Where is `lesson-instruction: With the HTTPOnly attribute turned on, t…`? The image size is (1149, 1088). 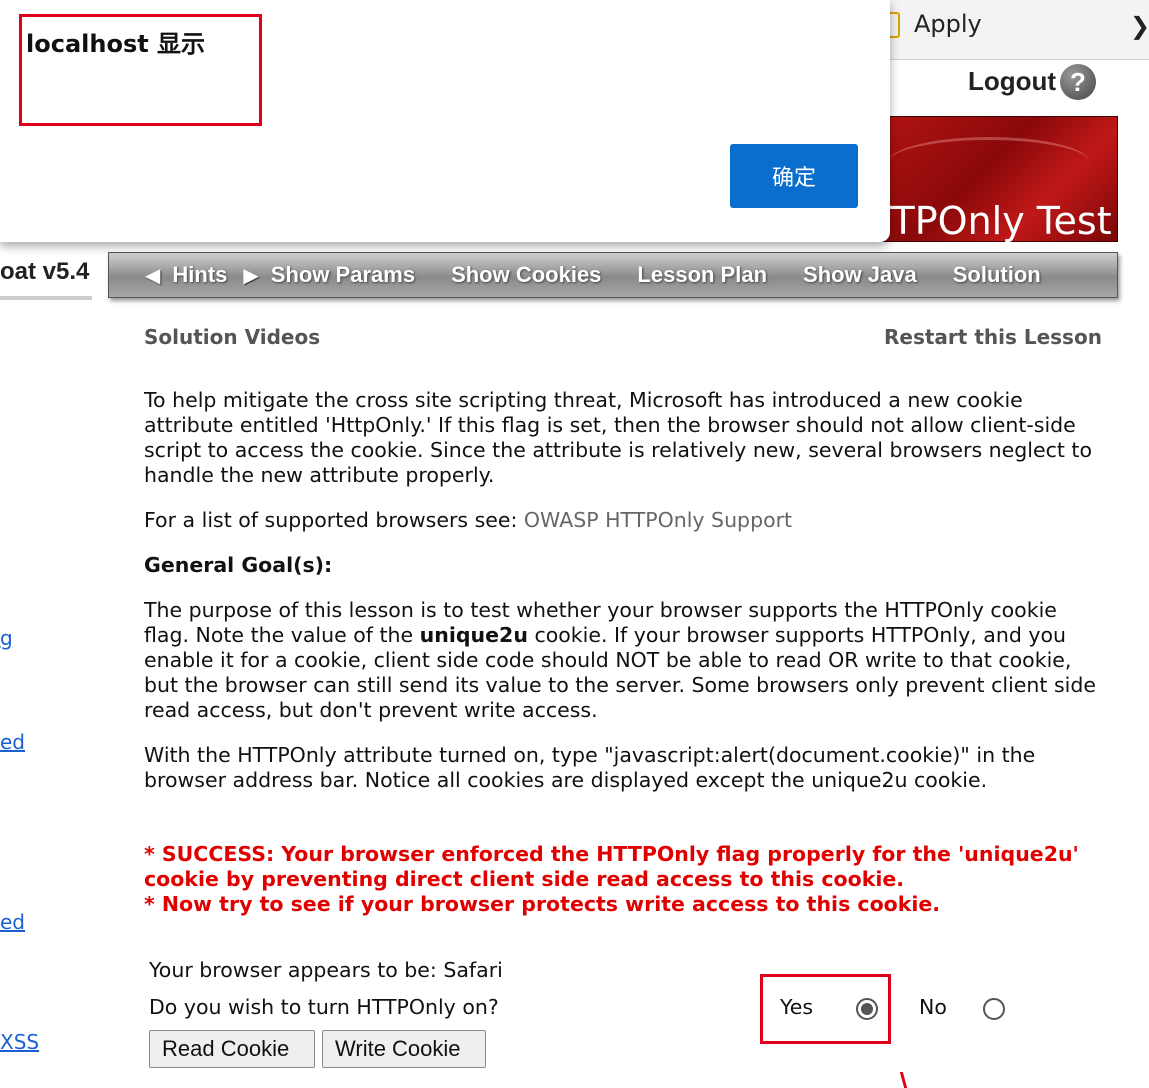 lesson-instruction: With the HTTPOnly attribute turned on, t… is located at coordinates (590, 767).